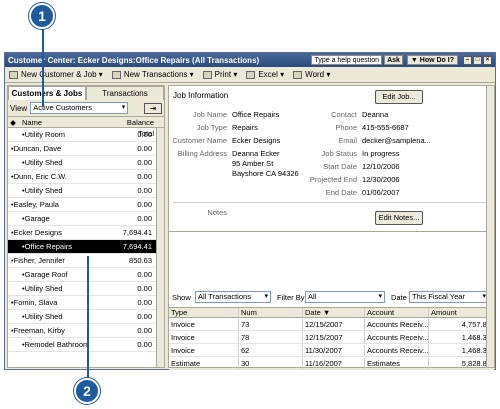  What do you see at coordinates (432, 60) in the screenshot?
I see `how-do-i-button: ▼ How Do I?` at bounding box center [432, 60].